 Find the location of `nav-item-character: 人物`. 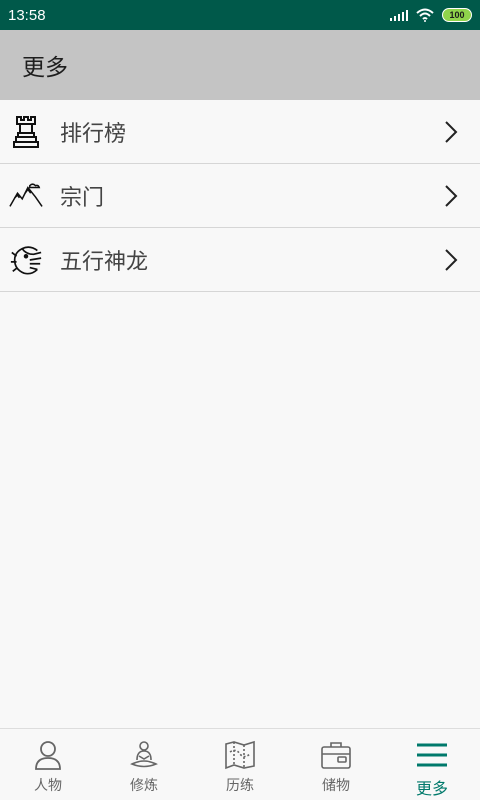

nav-item-character: 人物 is located at coordinates (48, 764).